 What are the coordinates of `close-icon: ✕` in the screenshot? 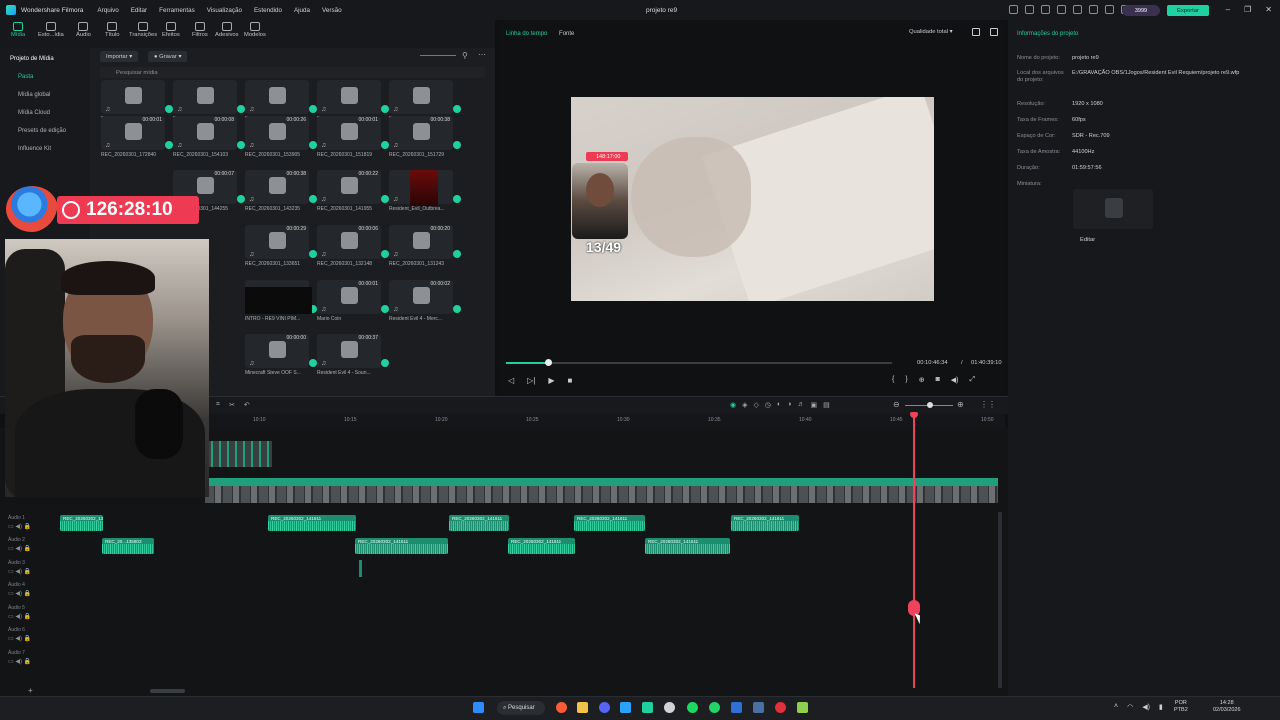 It's located at (1268, 9).